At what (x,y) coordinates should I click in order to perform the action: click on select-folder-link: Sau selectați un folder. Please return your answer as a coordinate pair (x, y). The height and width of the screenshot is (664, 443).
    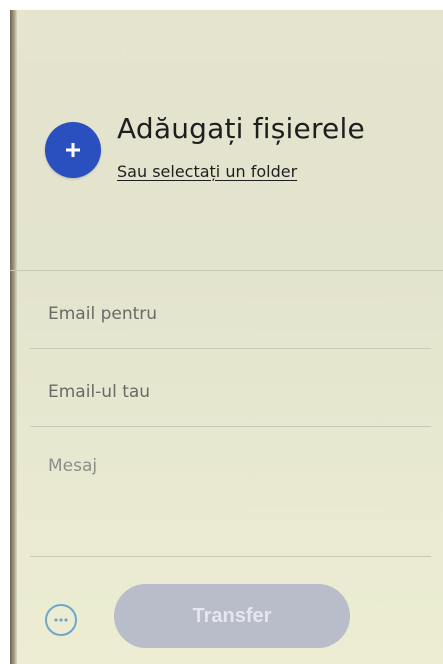
    Looking at the image, I should click on (207, 171).